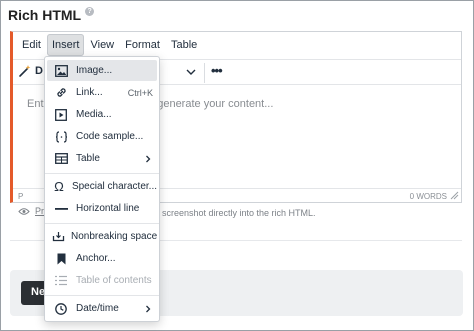  What do you see at coordinates (61, 71) in the screenshot?
I see `image-icon` at bounding box center [61, 71].